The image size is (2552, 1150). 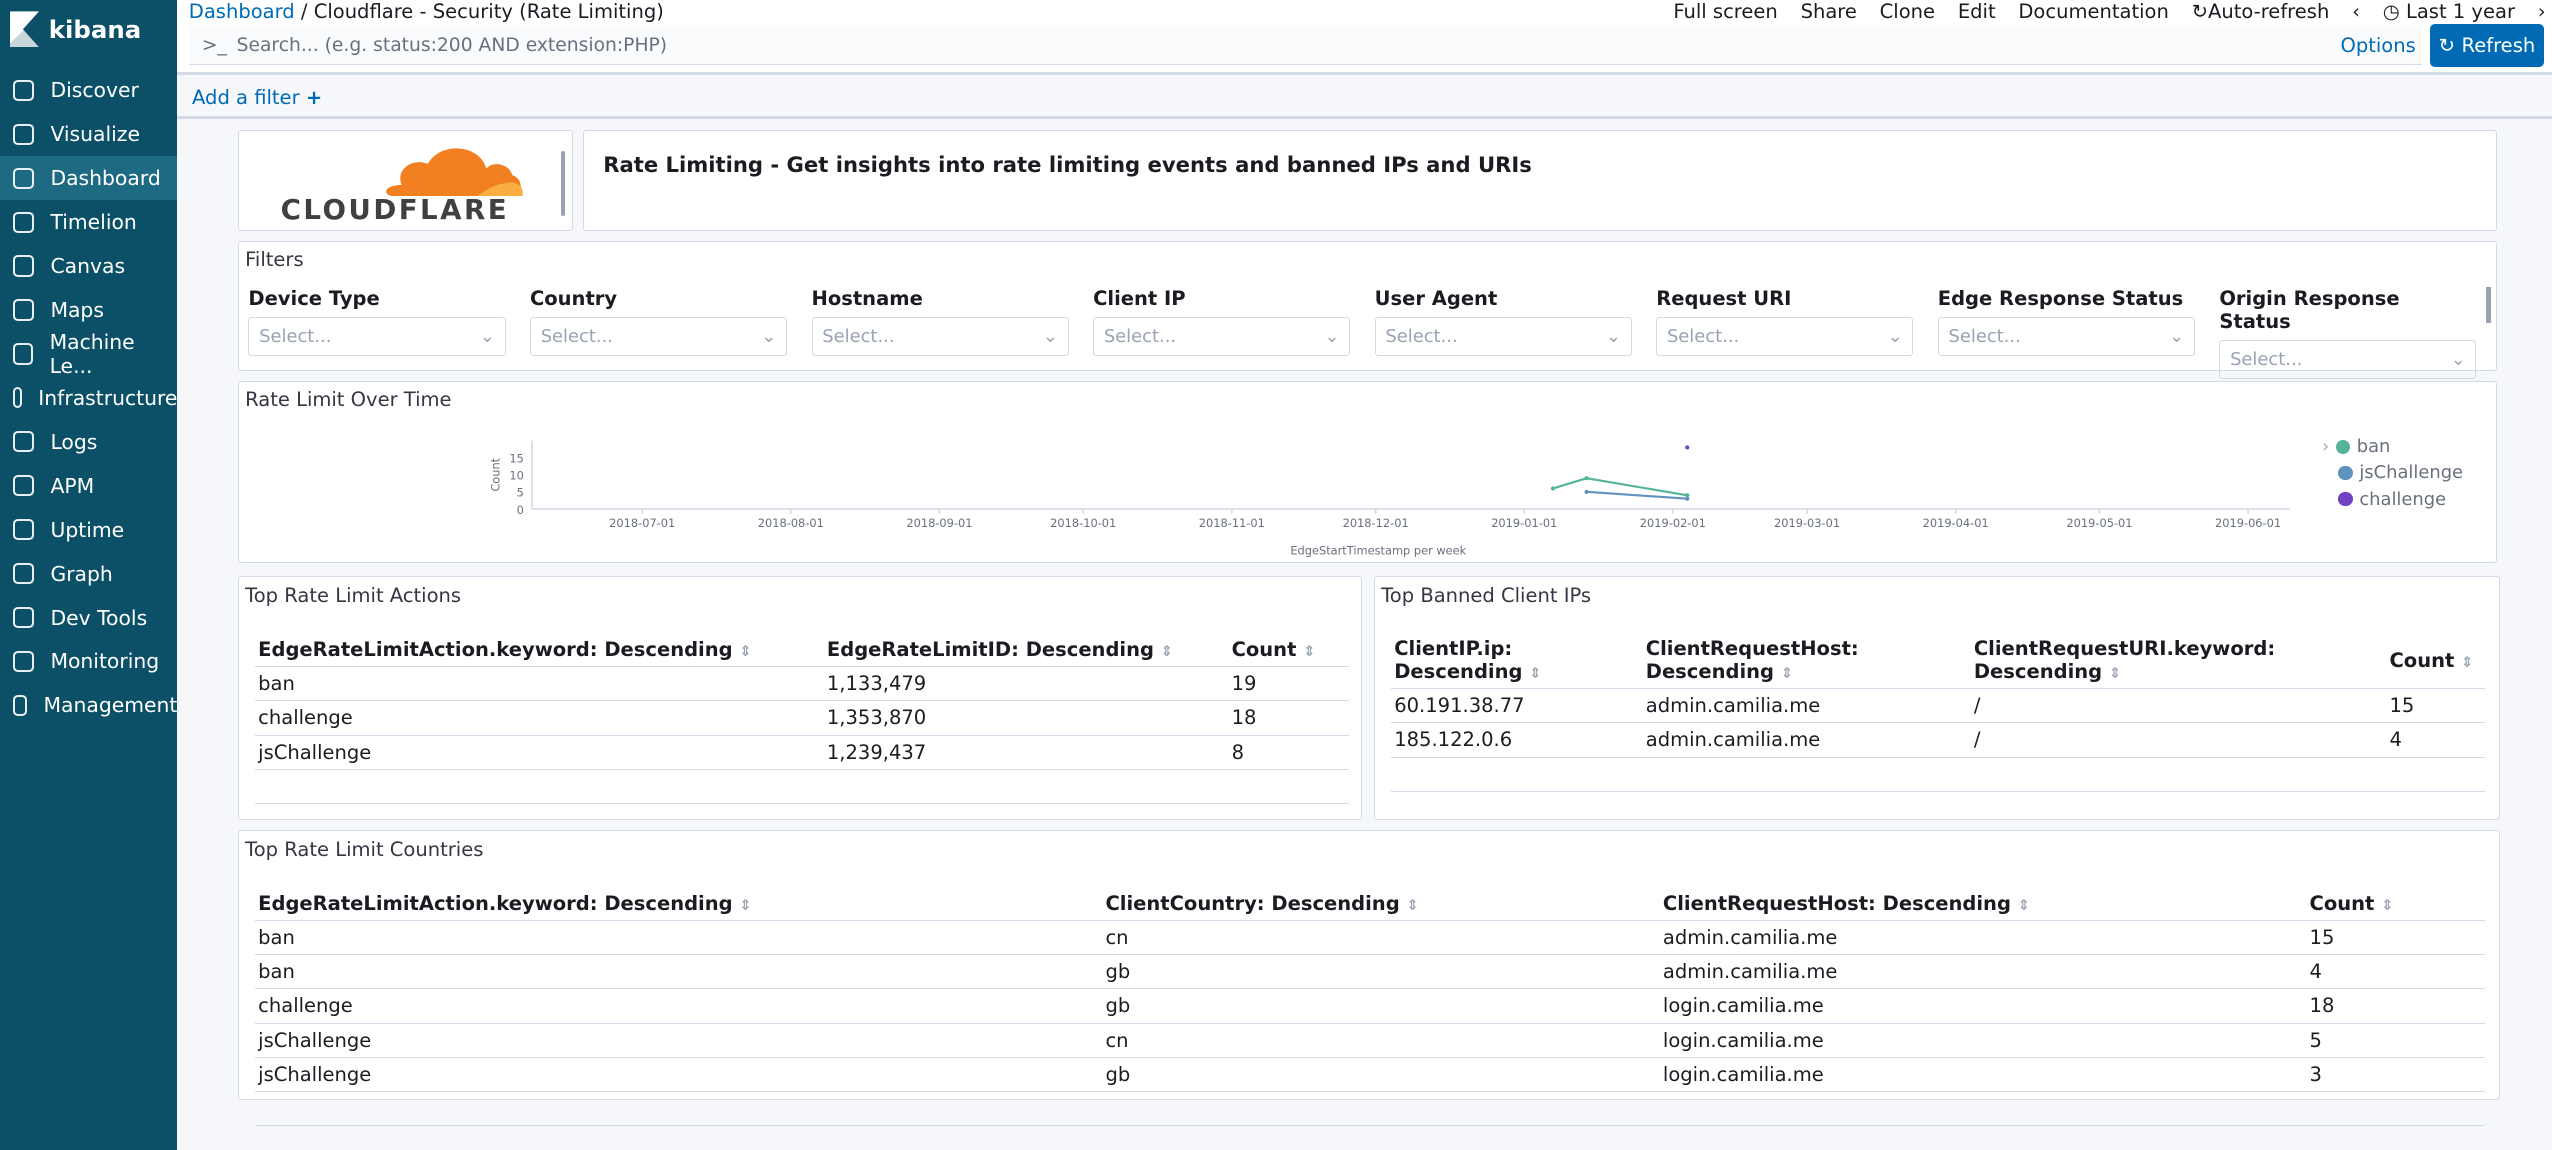 What do you see at coordinates (2392, 473) in the screenshot?
I see `legend-item-jsChallenge: jsChallenge` at bounding box center [2392, 473].